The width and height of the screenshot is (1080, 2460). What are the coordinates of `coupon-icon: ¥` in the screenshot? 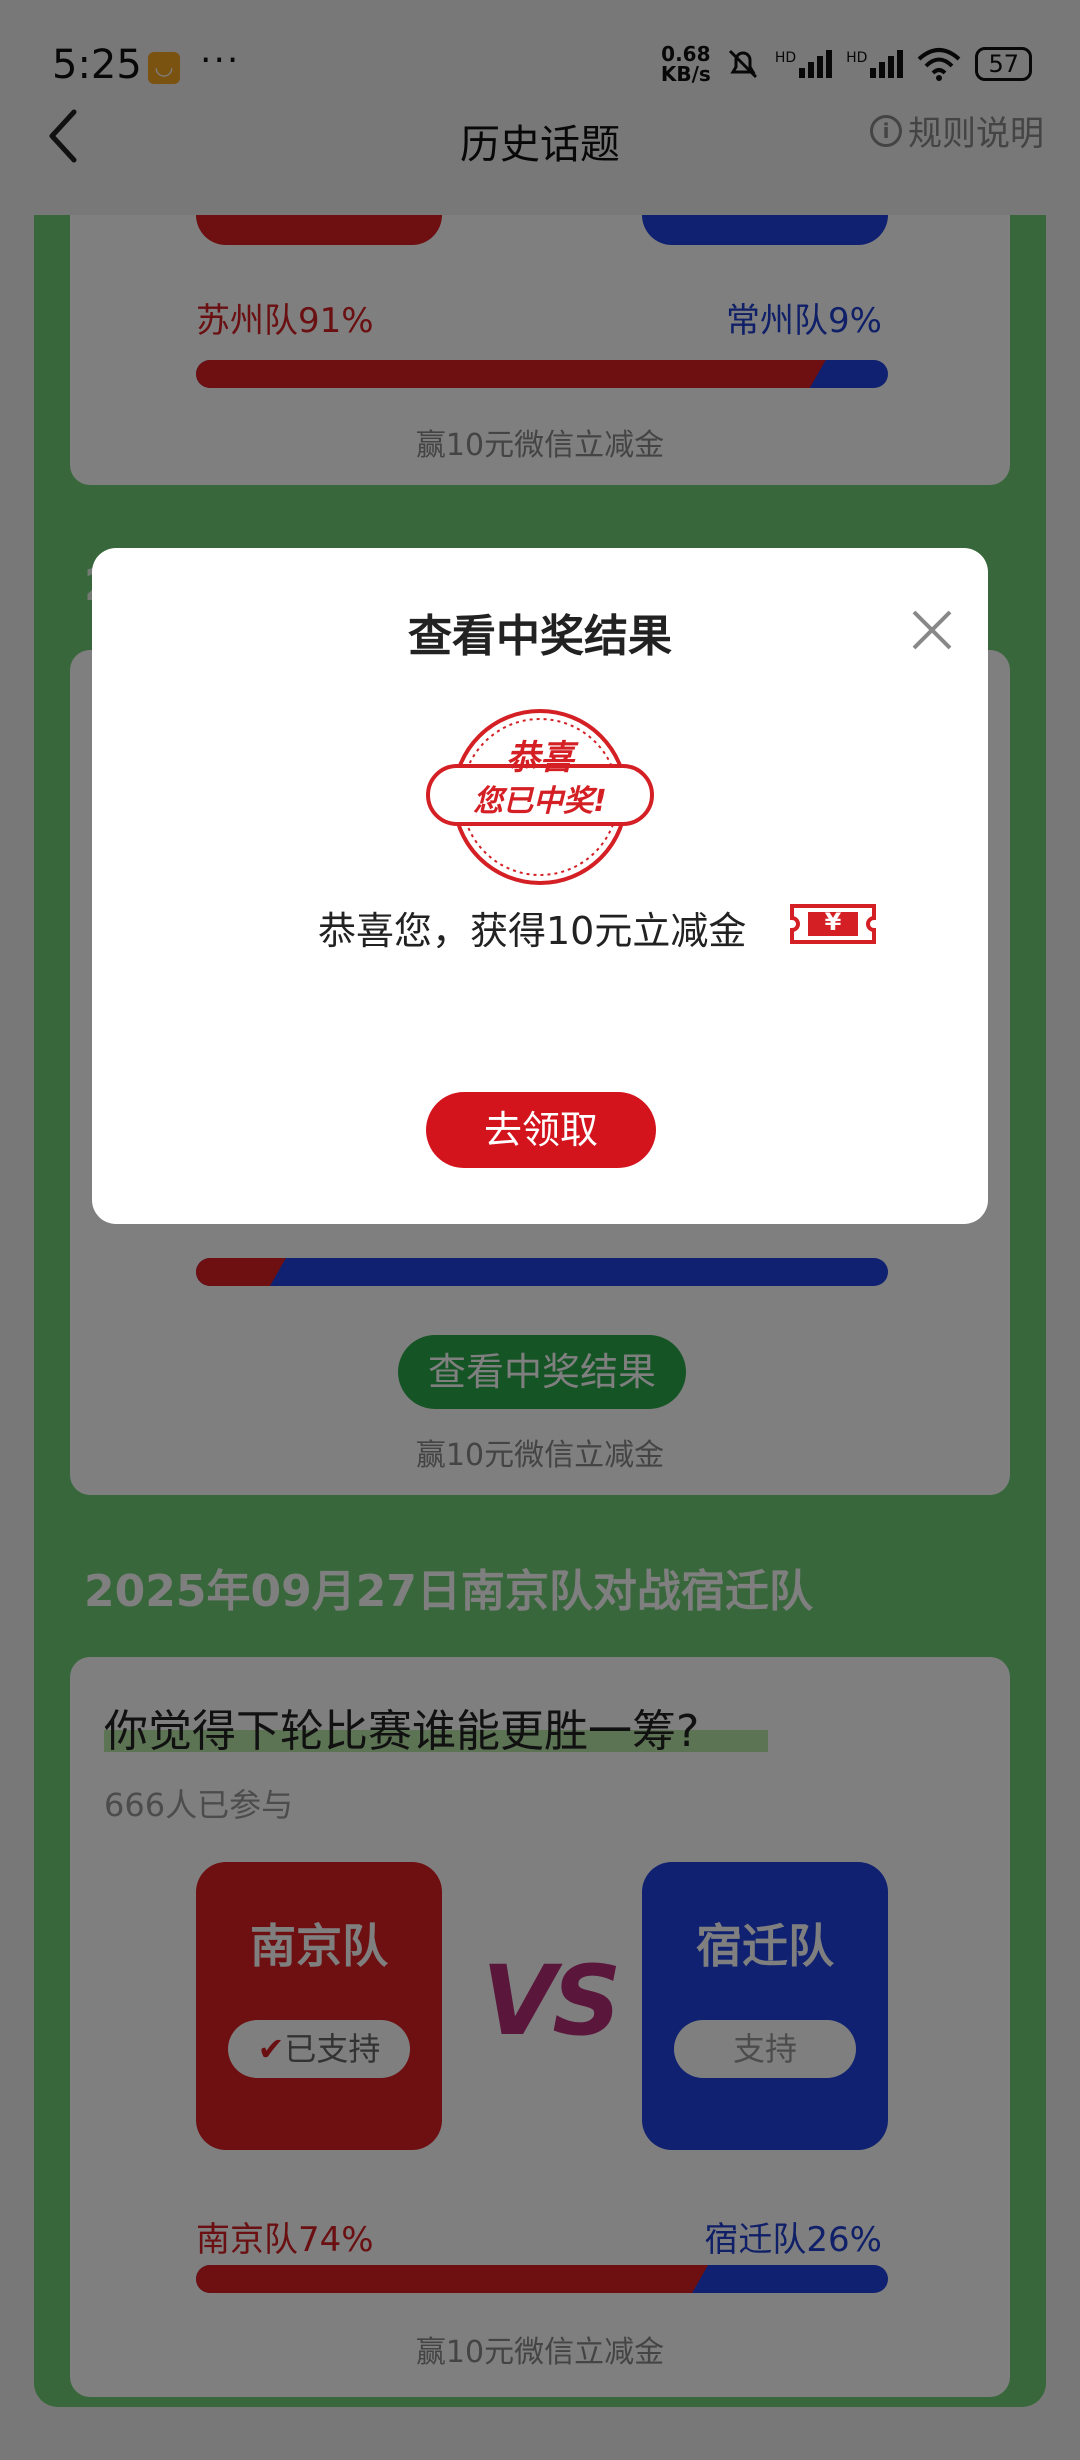 It's located at (833, 924).